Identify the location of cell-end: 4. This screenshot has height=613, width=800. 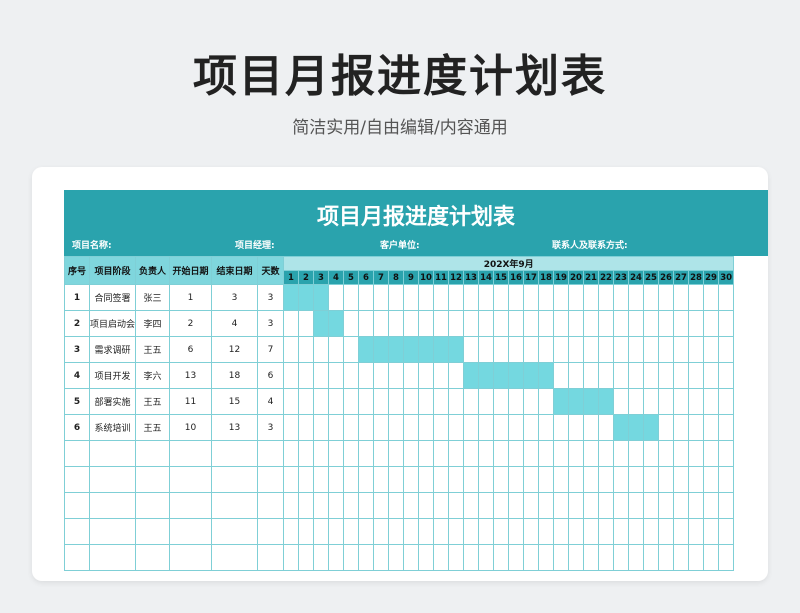
(234, 323).